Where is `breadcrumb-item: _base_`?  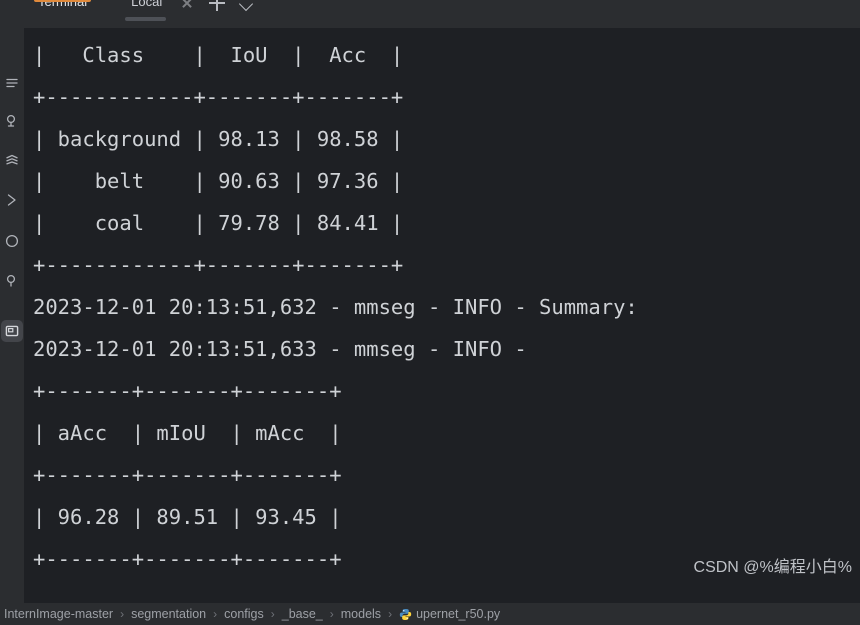 breadcrumb-item: _base_ is located at coordinates (302, 614).